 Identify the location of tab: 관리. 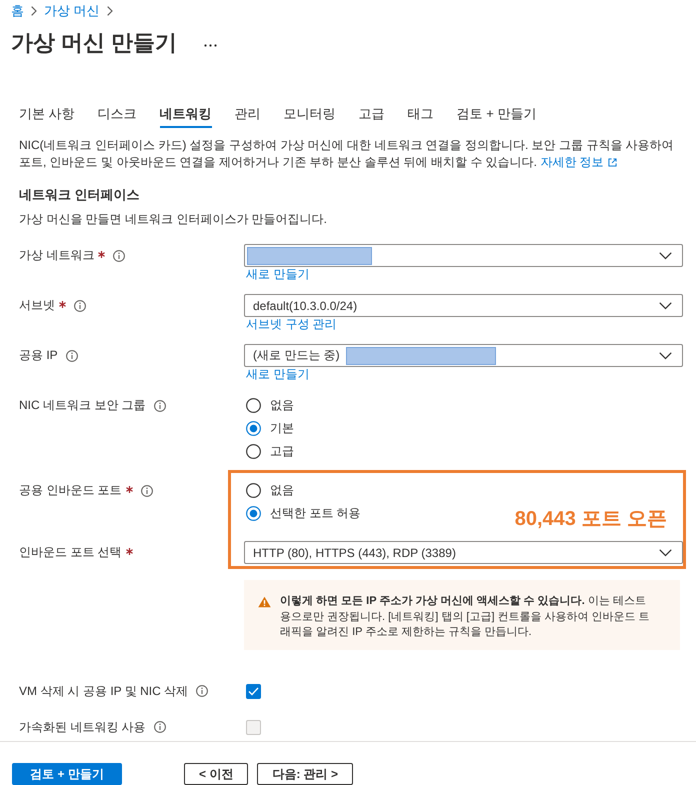
(247, 116).